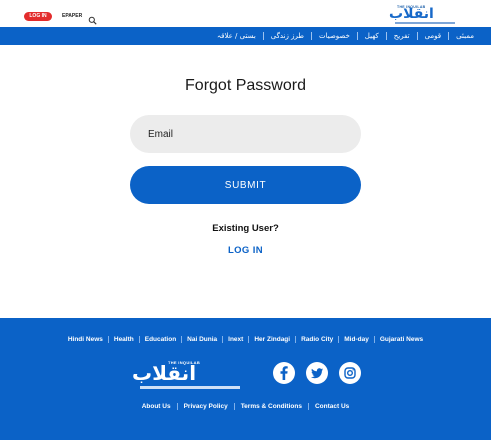 The image size is (491, 440). What do you see at coordinates (356, 339) in the screenshot?
I see `footer-link-mid-day: Mid-day` at bounding box center [356, 339].